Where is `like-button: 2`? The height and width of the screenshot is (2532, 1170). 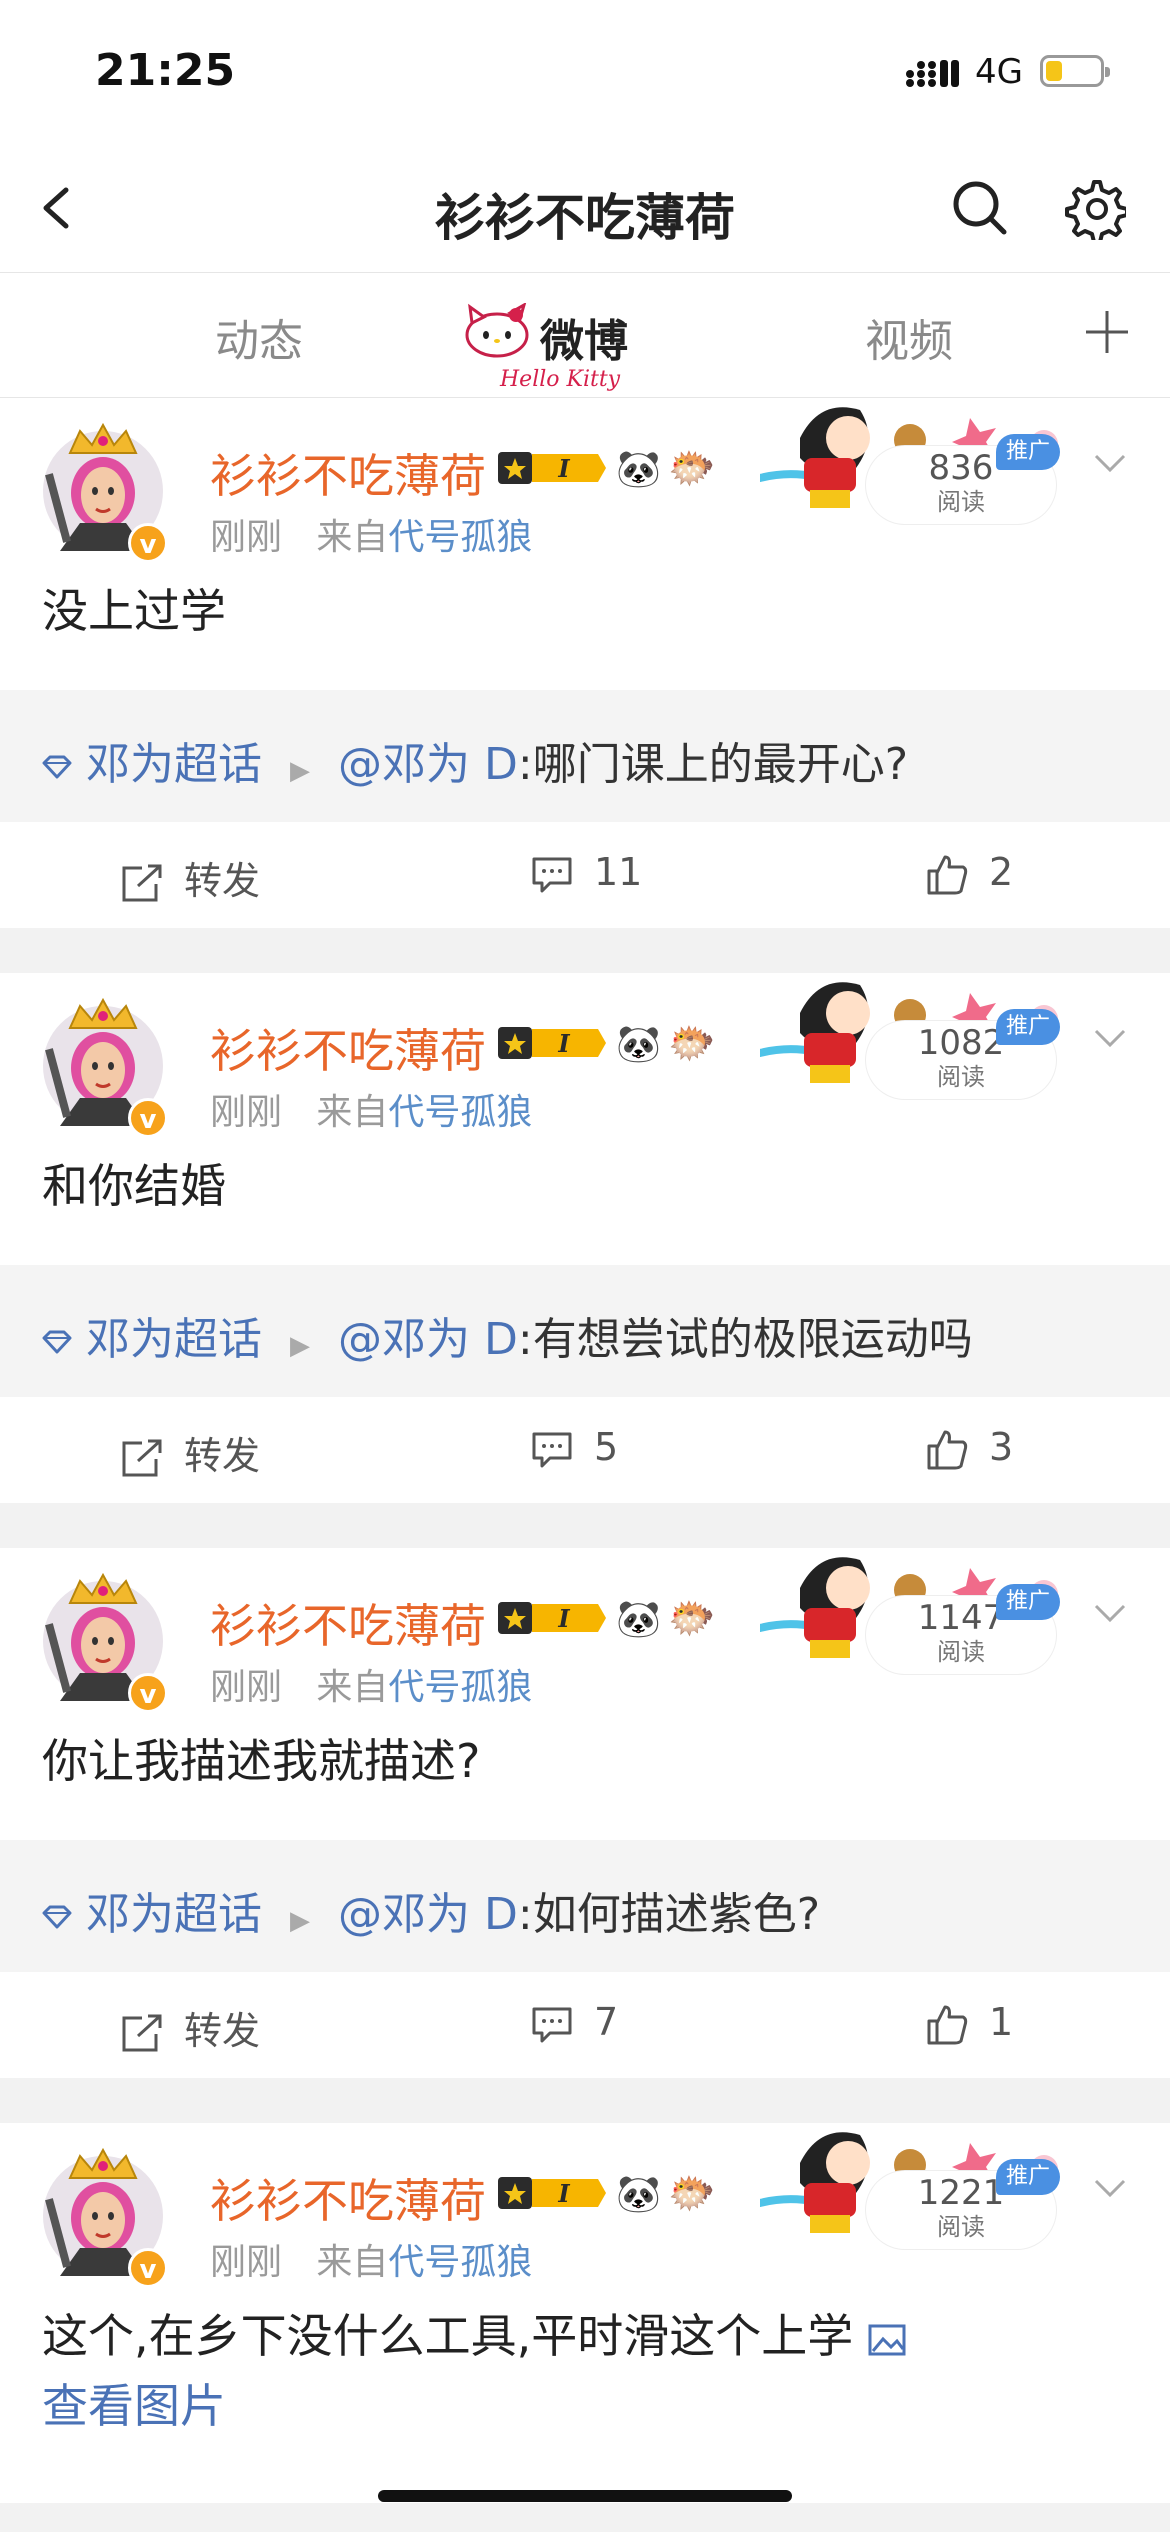 like-button: 2 is located at coordinates (969, 873).